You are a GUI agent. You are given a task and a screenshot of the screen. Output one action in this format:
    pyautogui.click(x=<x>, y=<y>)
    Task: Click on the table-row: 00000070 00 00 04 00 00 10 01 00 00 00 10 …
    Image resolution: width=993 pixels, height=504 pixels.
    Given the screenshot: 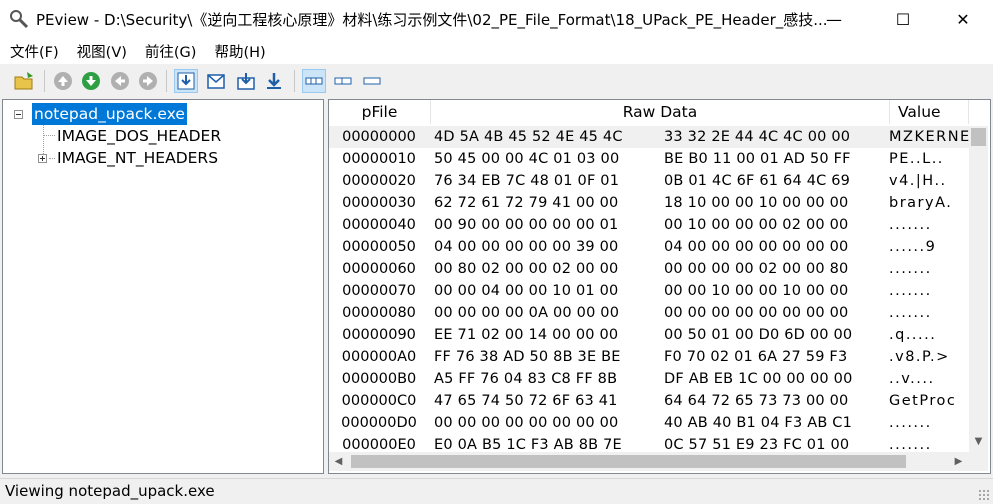 What is the action you would take?
    pyautogui.click(x=649, y=291)
    